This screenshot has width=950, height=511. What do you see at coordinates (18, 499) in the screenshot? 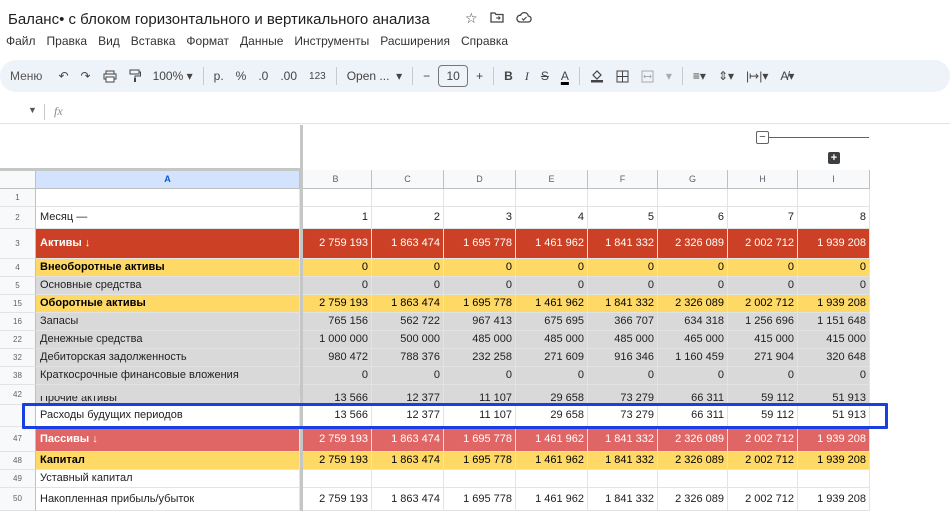
I see `row-number: 50` at bounding box center [18, 499].